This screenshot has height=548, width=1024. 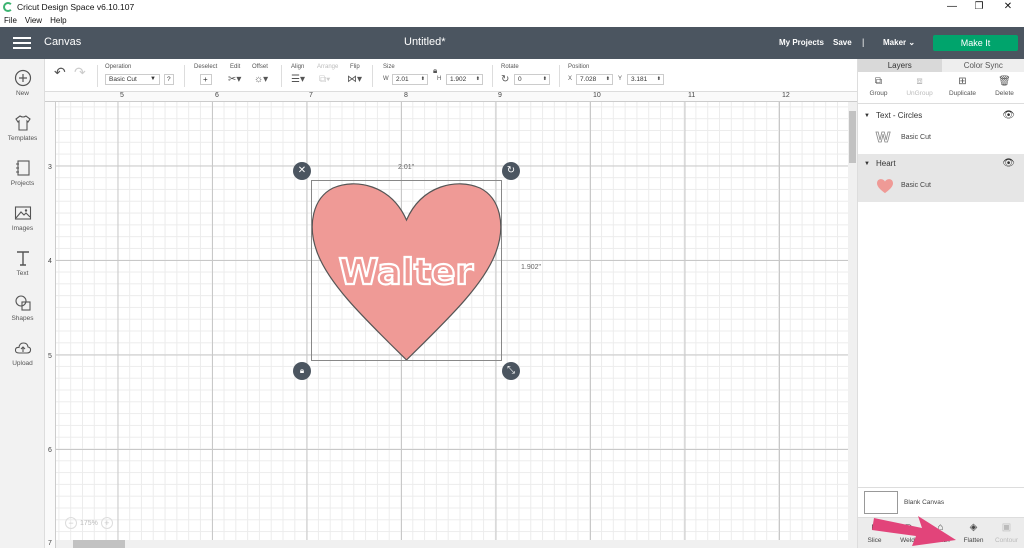 What do you see at coordinates (80, 72) in the screenshot?
I see `redo-icon: ↷` at bounding box center [80, 72].